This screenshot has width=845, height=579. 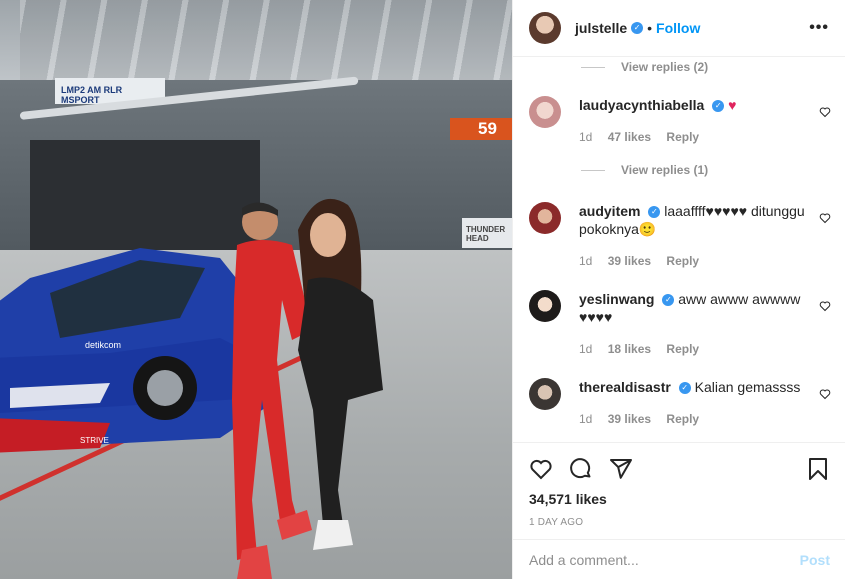 I want to click on likes-count: 34,571 likes, so click(x=679, y=499).